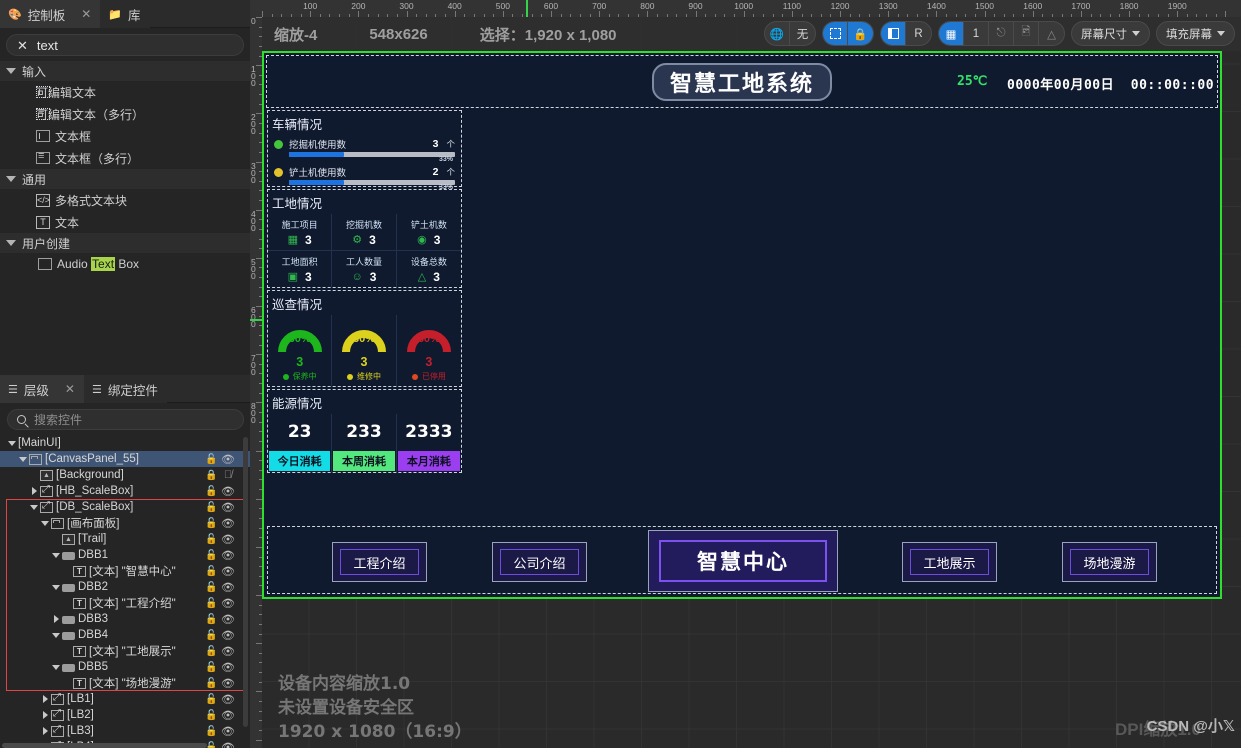 The height and width of the screenshot is (748, 1241). I want to click on hierarchy-row: [MainUI], so click(125, 443).